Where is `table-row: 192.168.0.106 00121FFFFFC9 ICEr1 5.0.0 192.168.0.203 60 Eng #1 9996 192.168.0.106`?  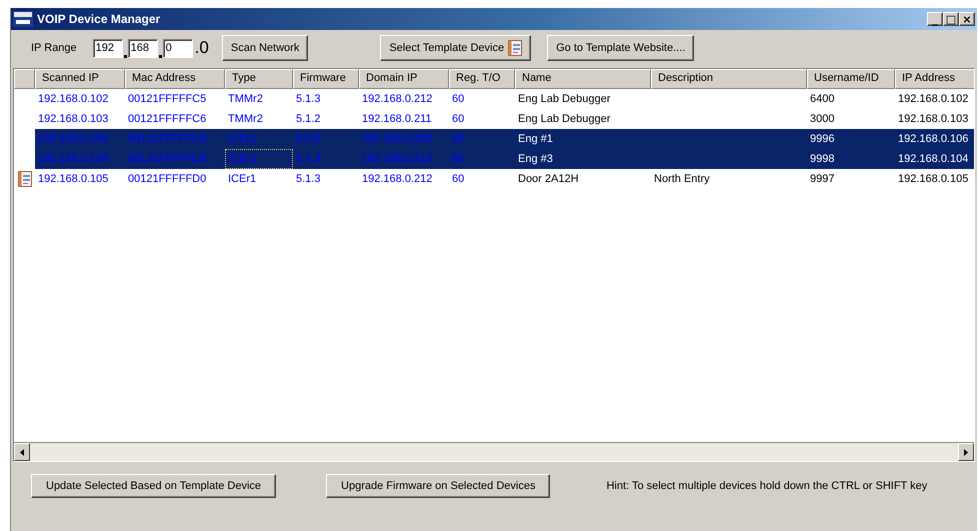
table-row: 192.168.0.106 00121FFFFFC9 ICEr1 5.0.0 192.168.0.203 60 Eng #1 9996 192.168.0.106 is located at coordinates (494, 139).